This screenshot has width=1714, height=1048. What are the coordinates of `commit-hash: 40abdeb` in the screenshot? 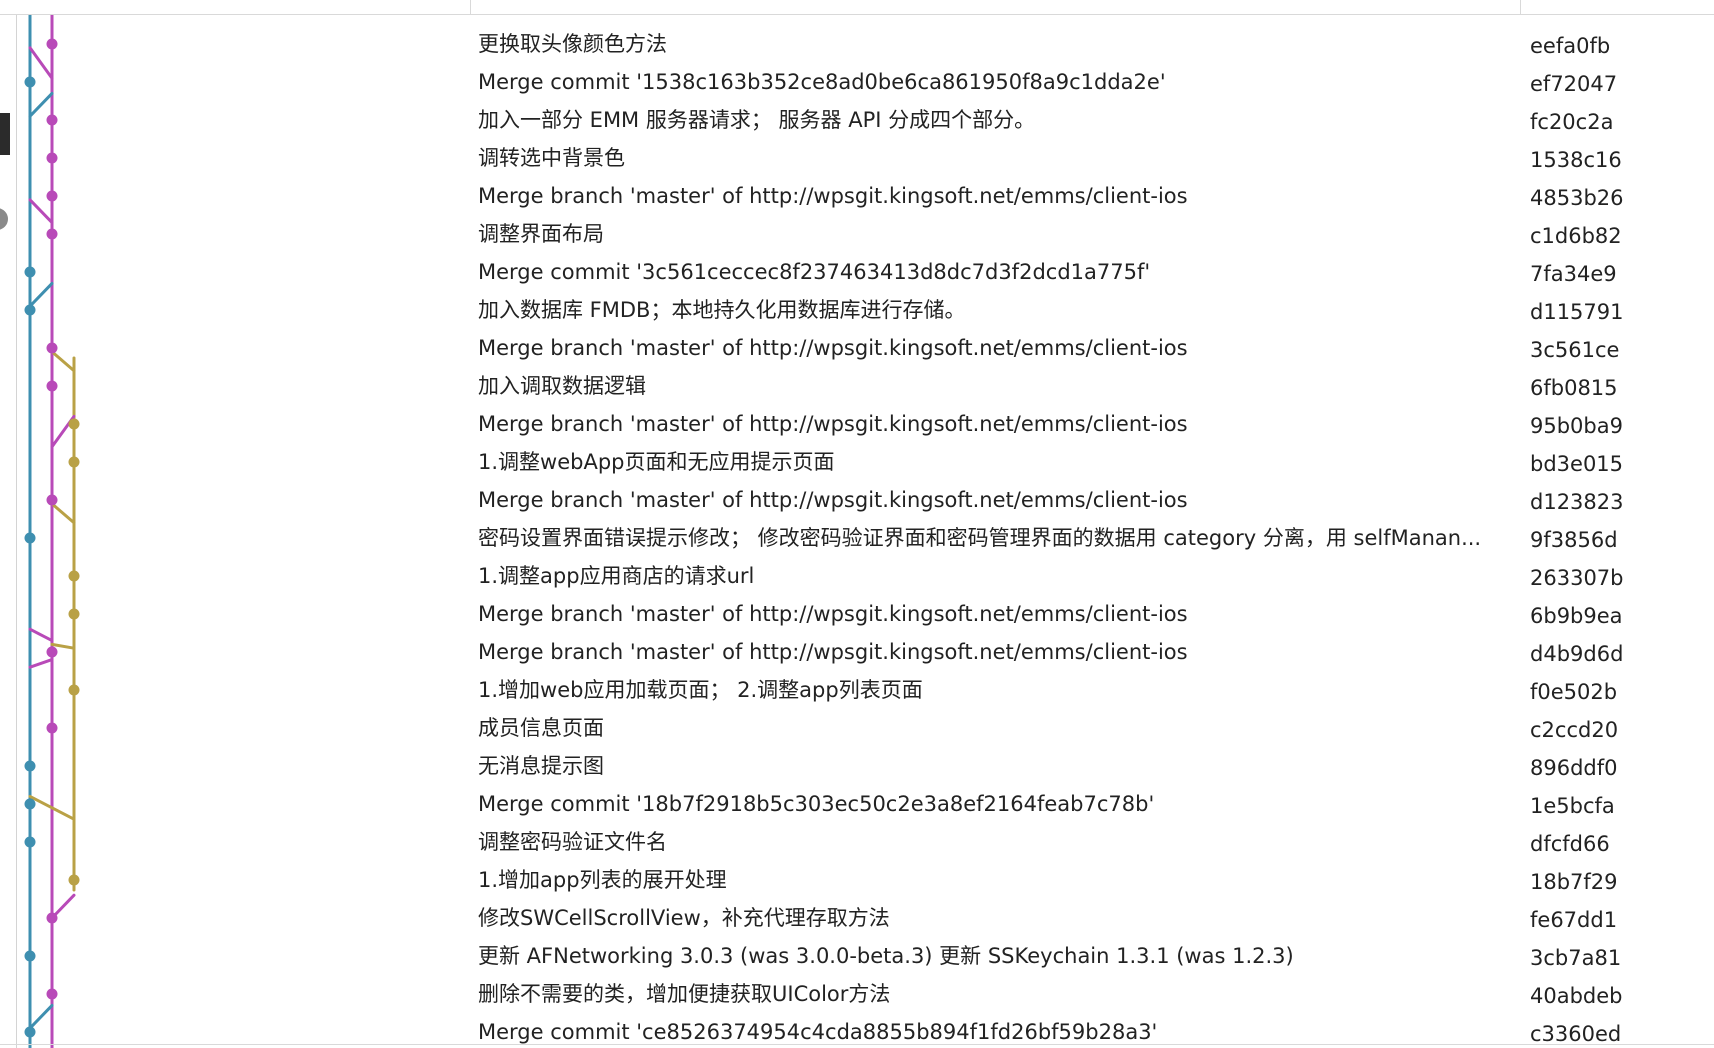 It's located at (1576, 996).